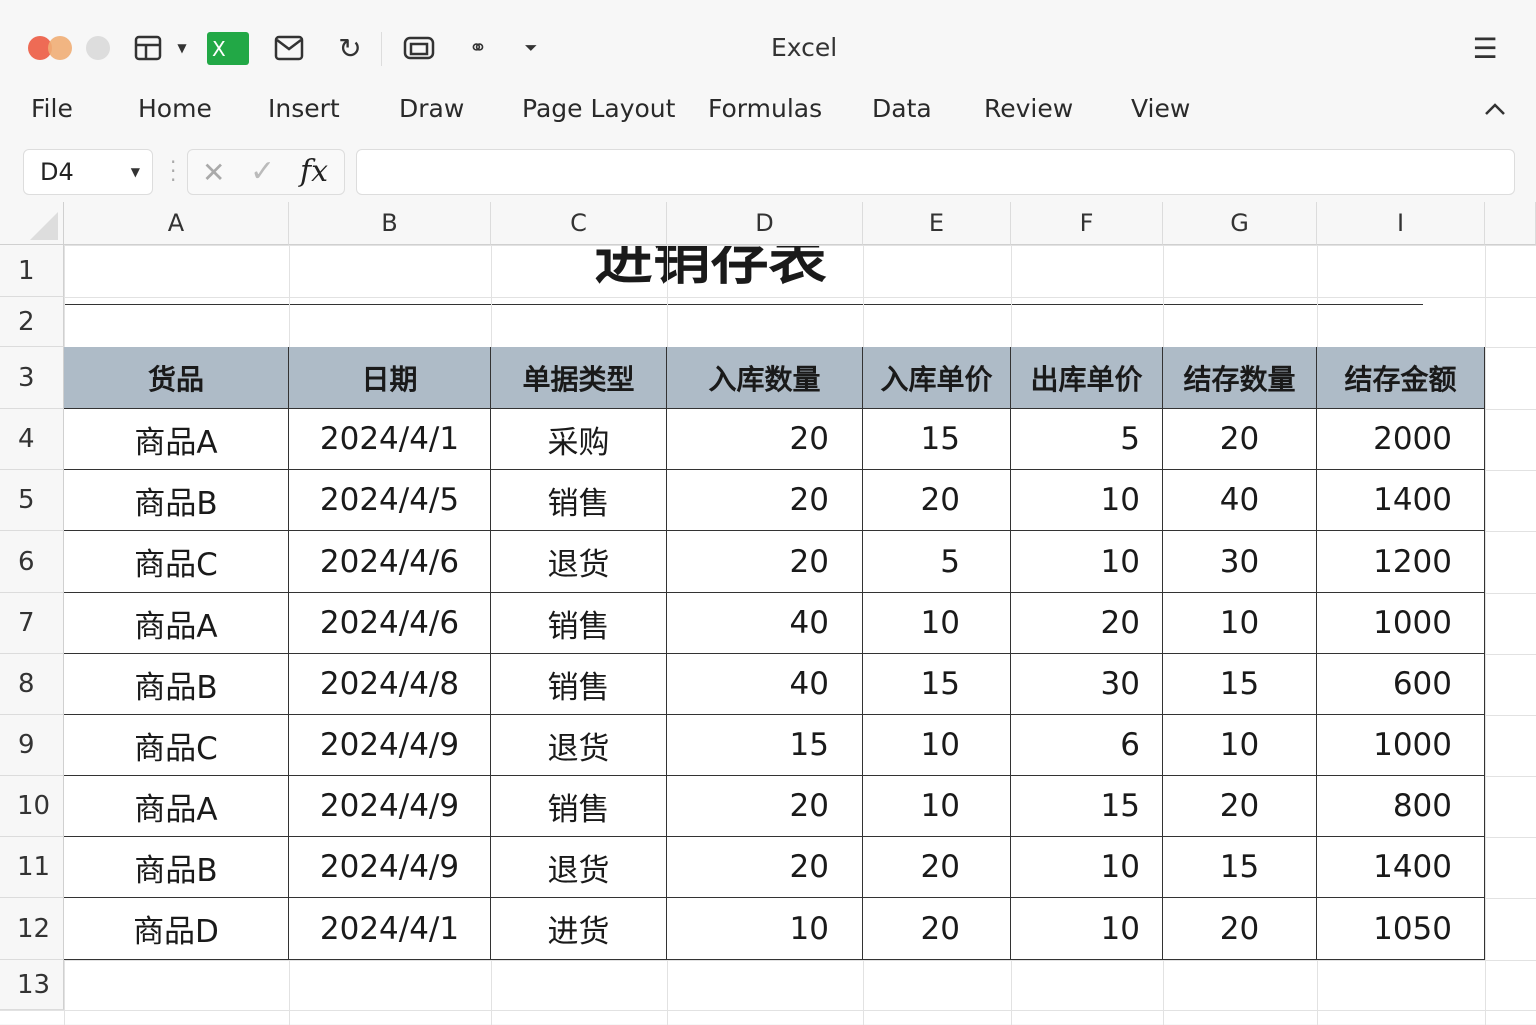  I want to click on mail-icon, so click(289, 48).